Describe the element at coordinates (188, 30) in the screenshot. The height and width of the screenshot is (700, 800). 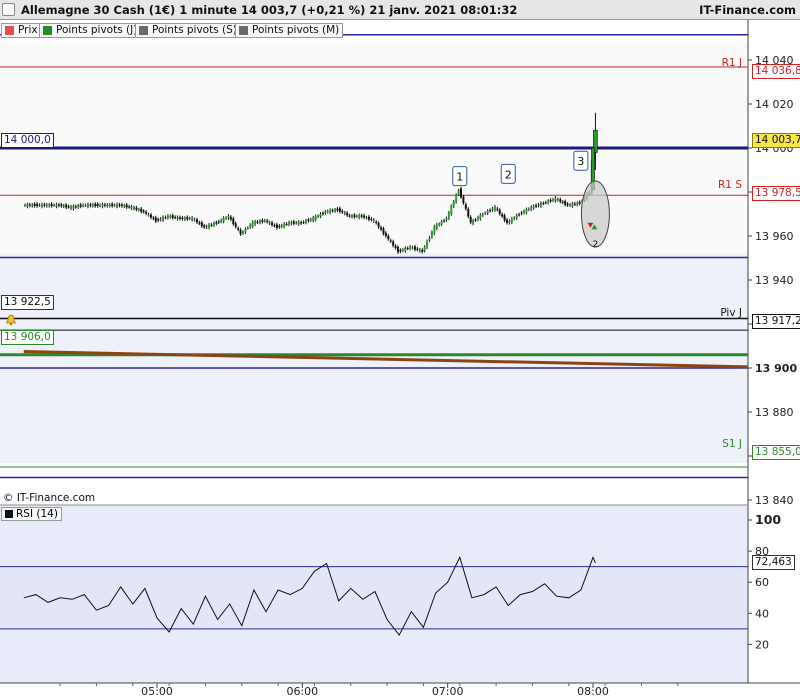
I see `legend-item-pivots-s: Points pivots (S)` at that location.